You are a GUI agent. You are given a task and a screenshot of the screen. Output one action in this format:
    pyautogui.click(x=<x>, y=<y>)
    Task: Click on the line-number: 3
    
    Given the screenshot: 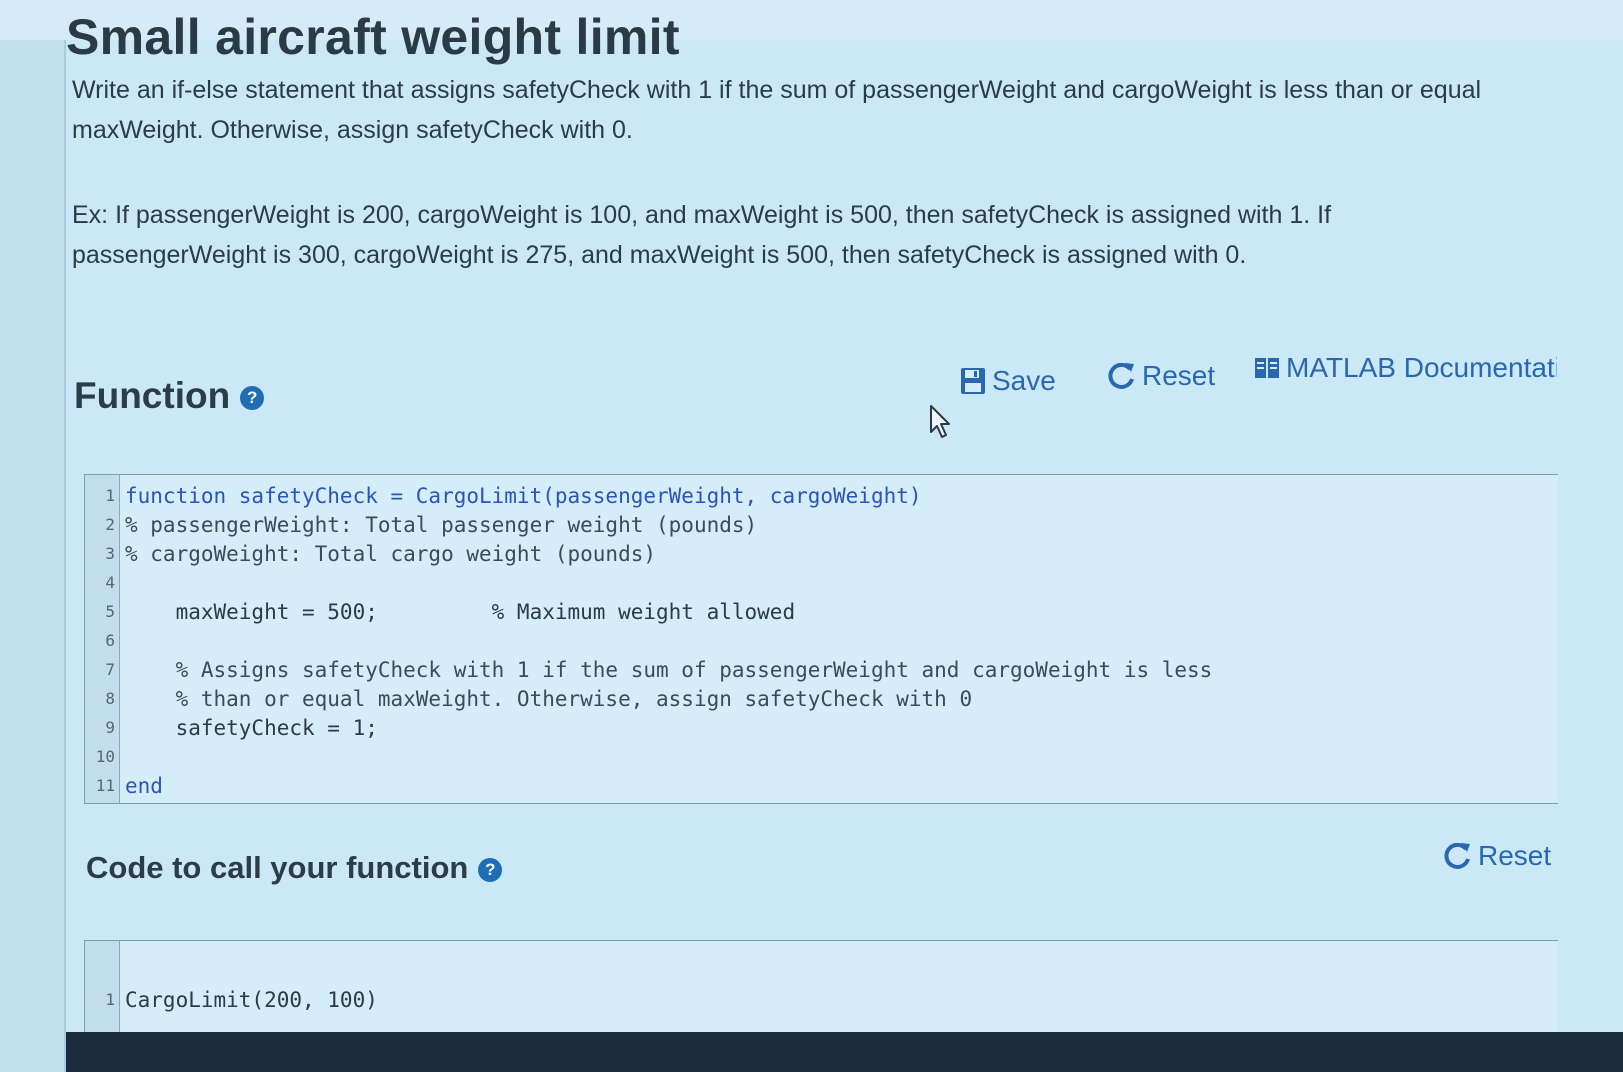 What is the action you would take?
    pyautogui.click(x=110, y=553)
    